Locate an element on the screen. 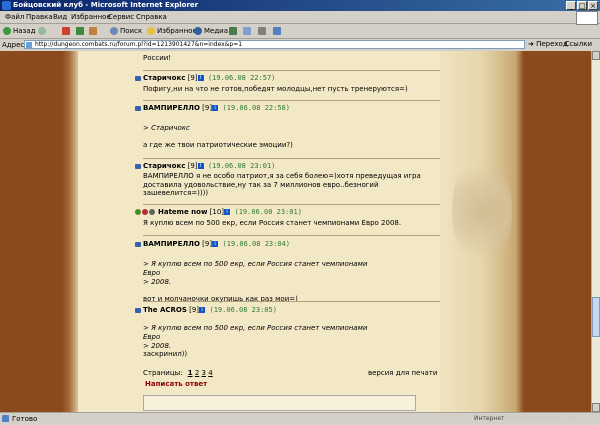 Image resolution: width=600 pixels, height=425 pixels. back-label: Назад is located at coordinates (24, 31).